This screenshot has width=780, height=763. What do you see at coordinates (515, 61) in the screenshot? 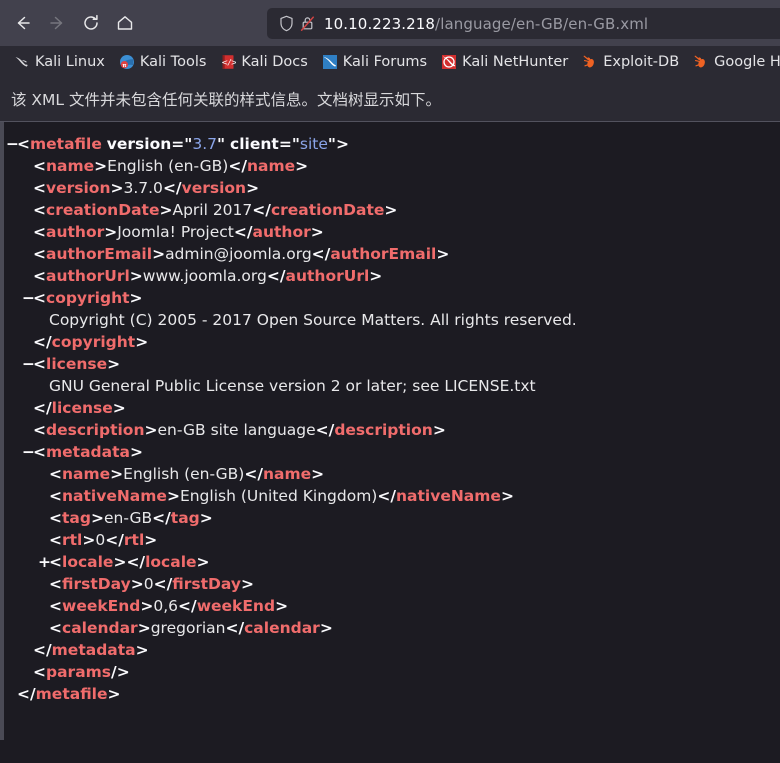
I see `bookmark-label: Kali NetHunter` at bounding box center [515, 61].